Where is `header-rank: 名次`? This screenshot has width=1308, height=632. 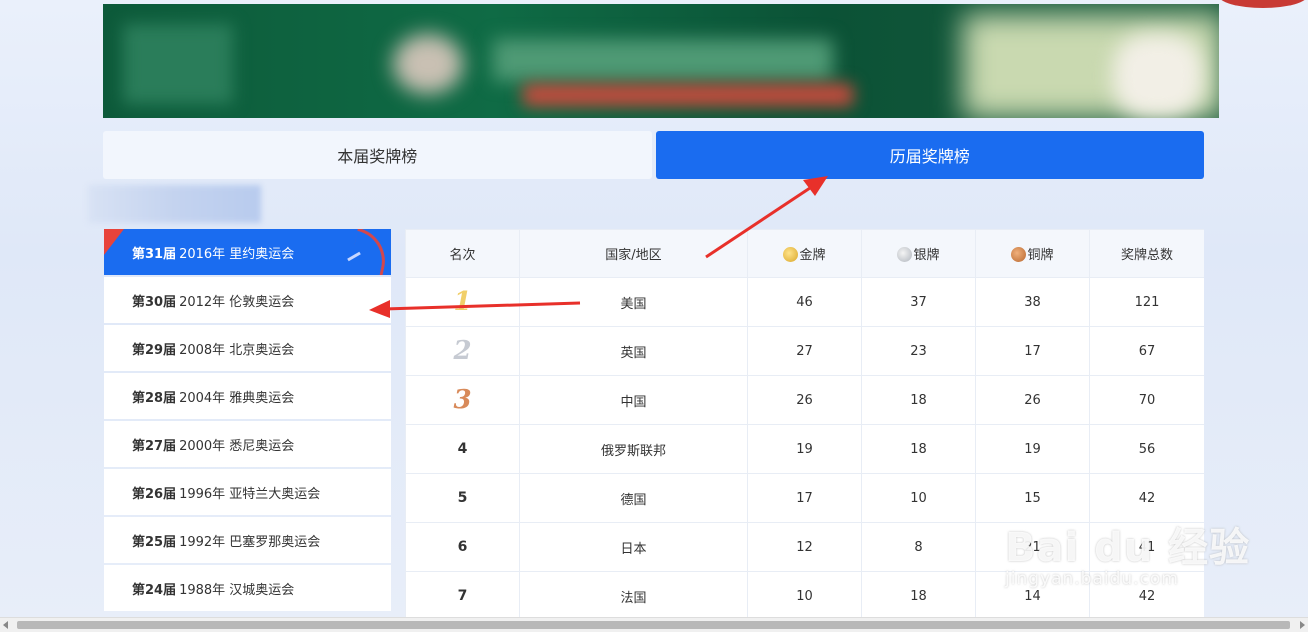
header-rank: 名次 is located at coordinates (462, 253).